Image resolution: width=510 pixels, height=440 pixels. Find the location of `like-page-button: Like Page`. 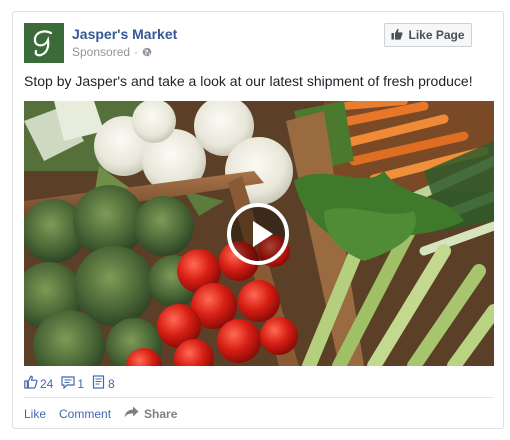

like-page-button: Like Page is located at coordinates (428, 35).